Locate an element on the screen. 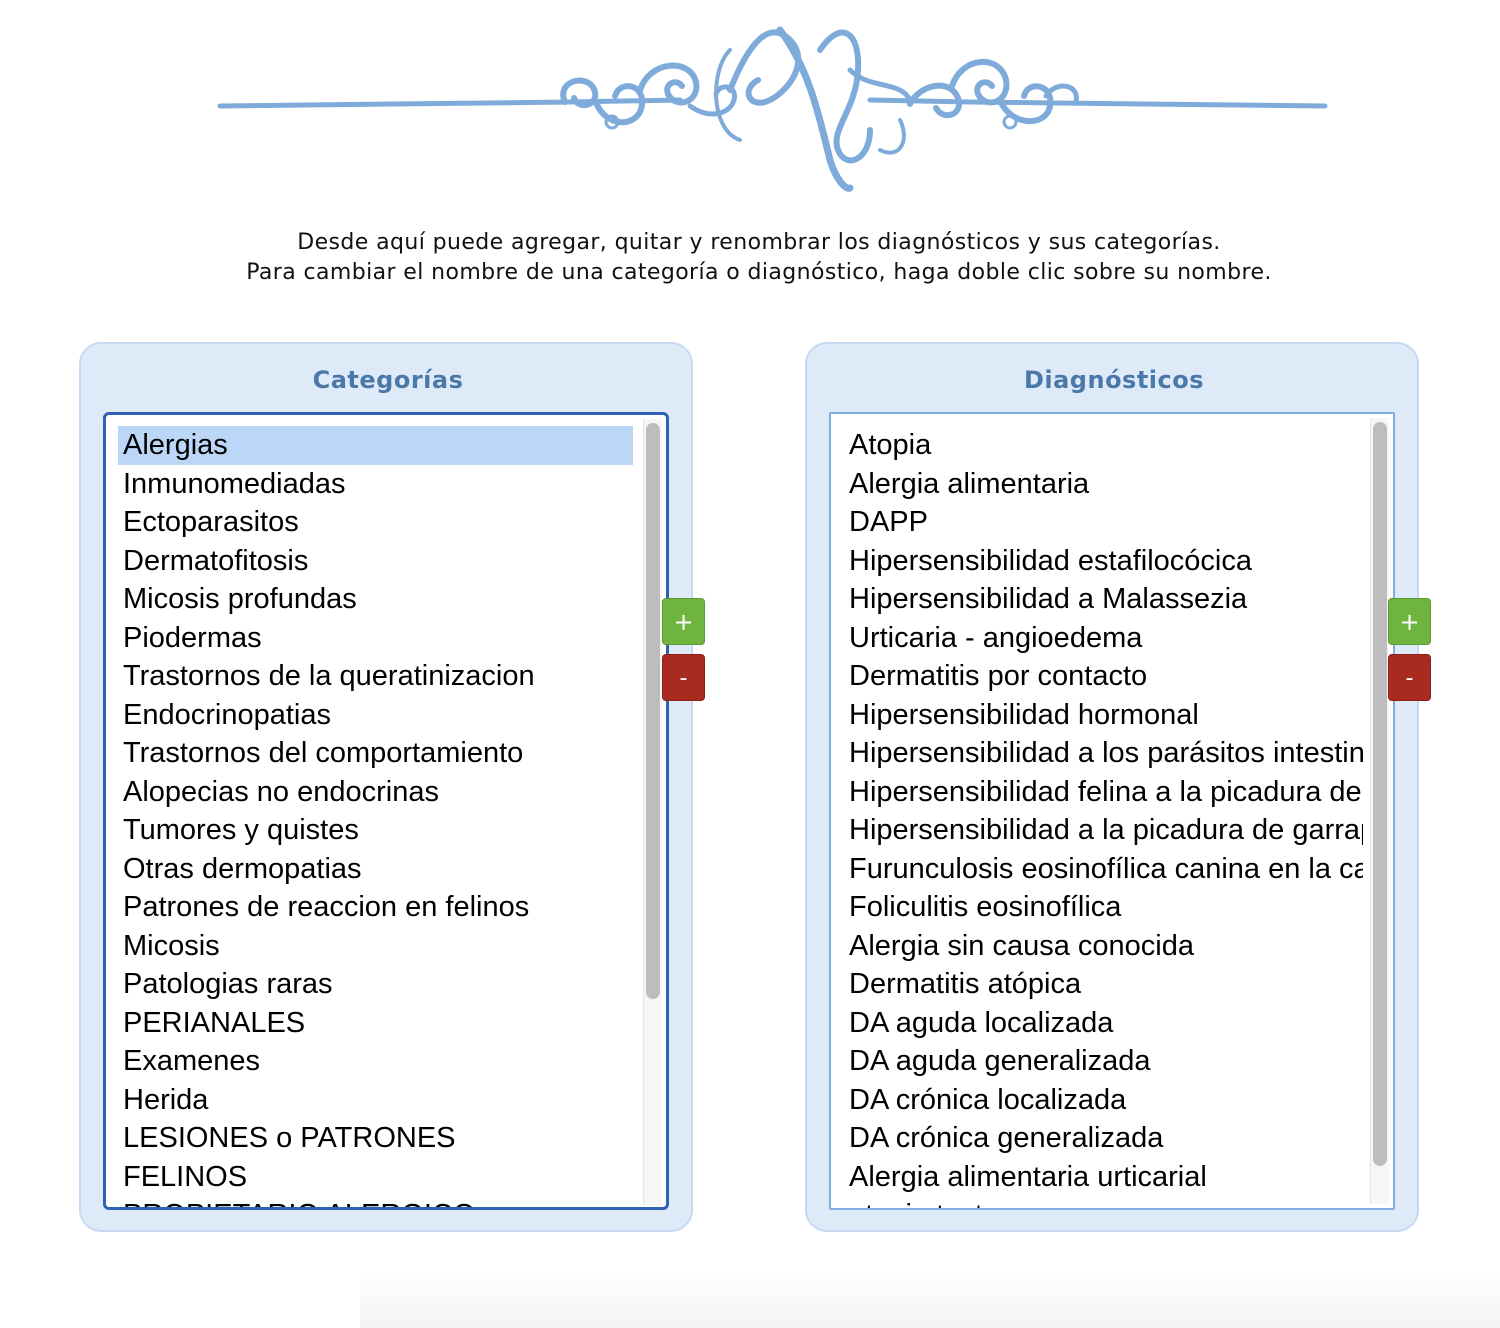  category-option: PROPIETARIO ALERGICO is located at coordinates (375, 1201).